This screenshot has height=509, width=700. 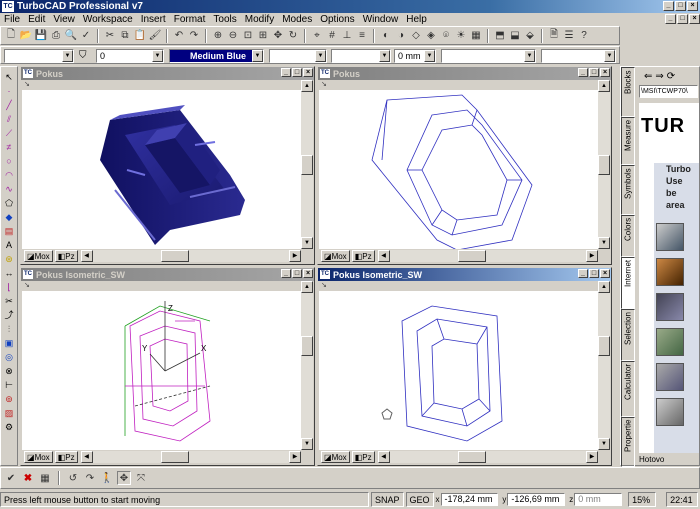 What do you see at coordinates (536, 499) in the screenshot?
I see `y-coordinate: -126,69 mm` at bounding box center [536, 499].